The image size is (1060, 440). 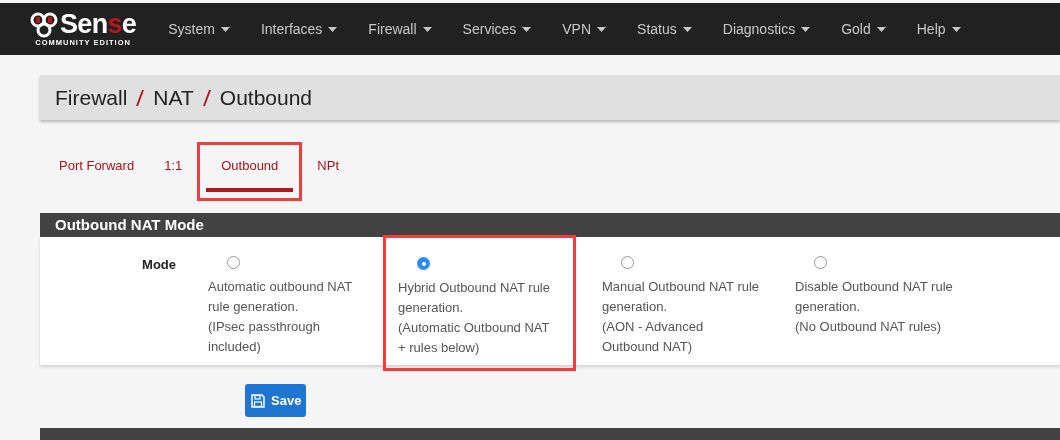 What do you see at coordinates (869, 327) in the screenshot?
I see `option-description: (No Outbound NAT rules)` at bounding box center [869, 327].